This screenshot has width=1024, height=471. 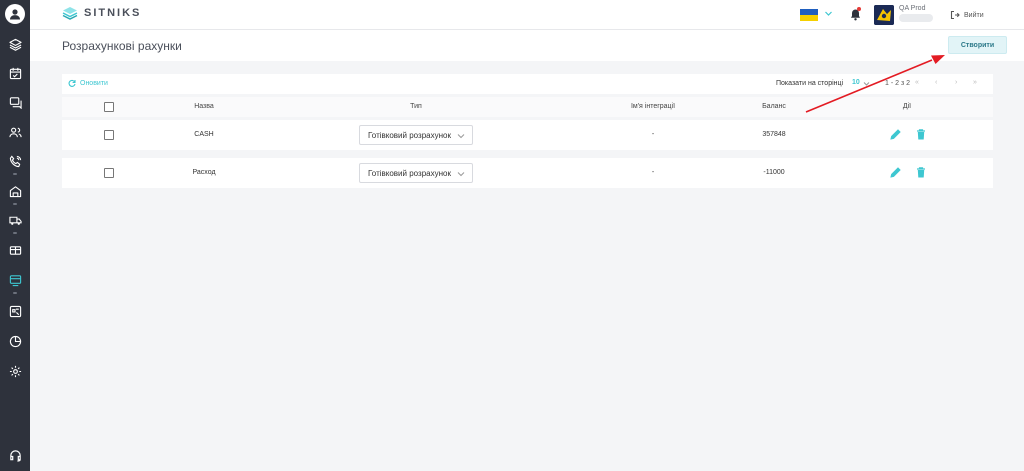 I want to click on table-row: CASH Готівковий розрахунок - 357848, so click(x=527, y=135).